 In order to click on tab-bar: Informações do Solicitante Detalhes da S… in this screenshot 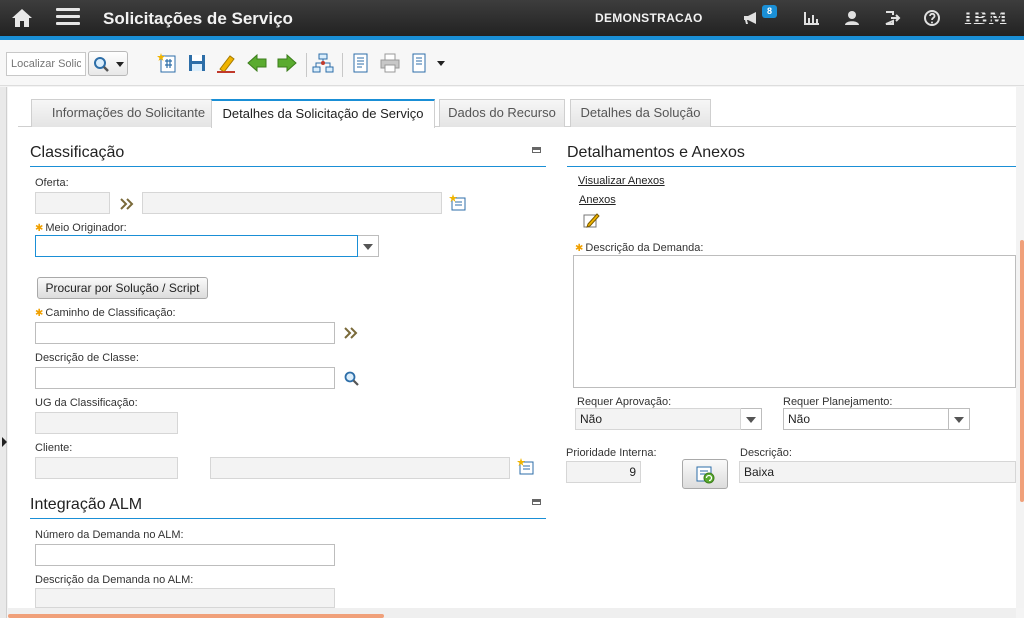, I will do `click(517, 113)`.